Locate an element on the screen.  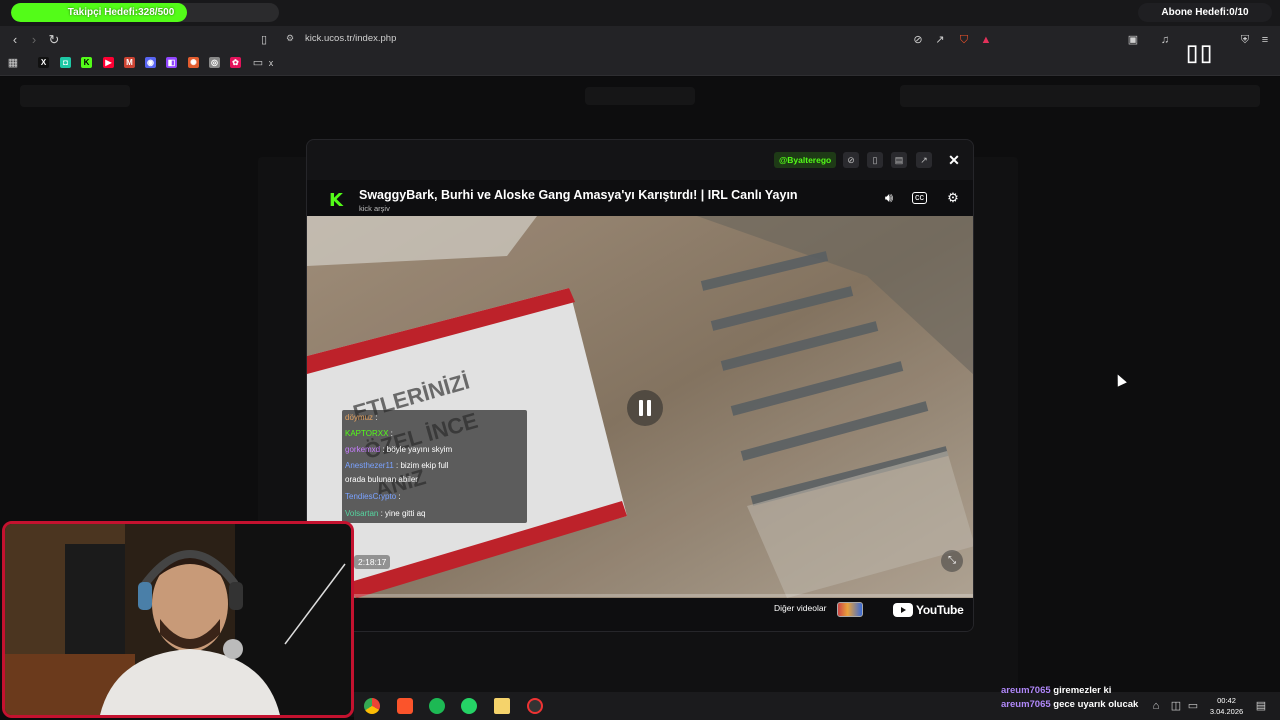
channel-logo-icon: ▯▯ is located at coordinates (1199, 52).